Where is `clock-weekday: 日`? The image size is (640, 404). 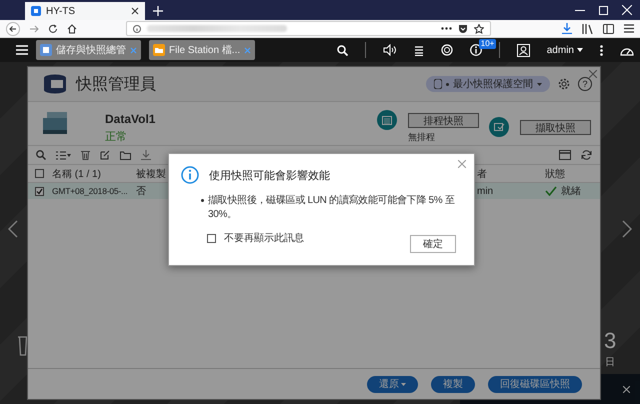 clock-weekday: 日 is located at coordinates (610, 362).